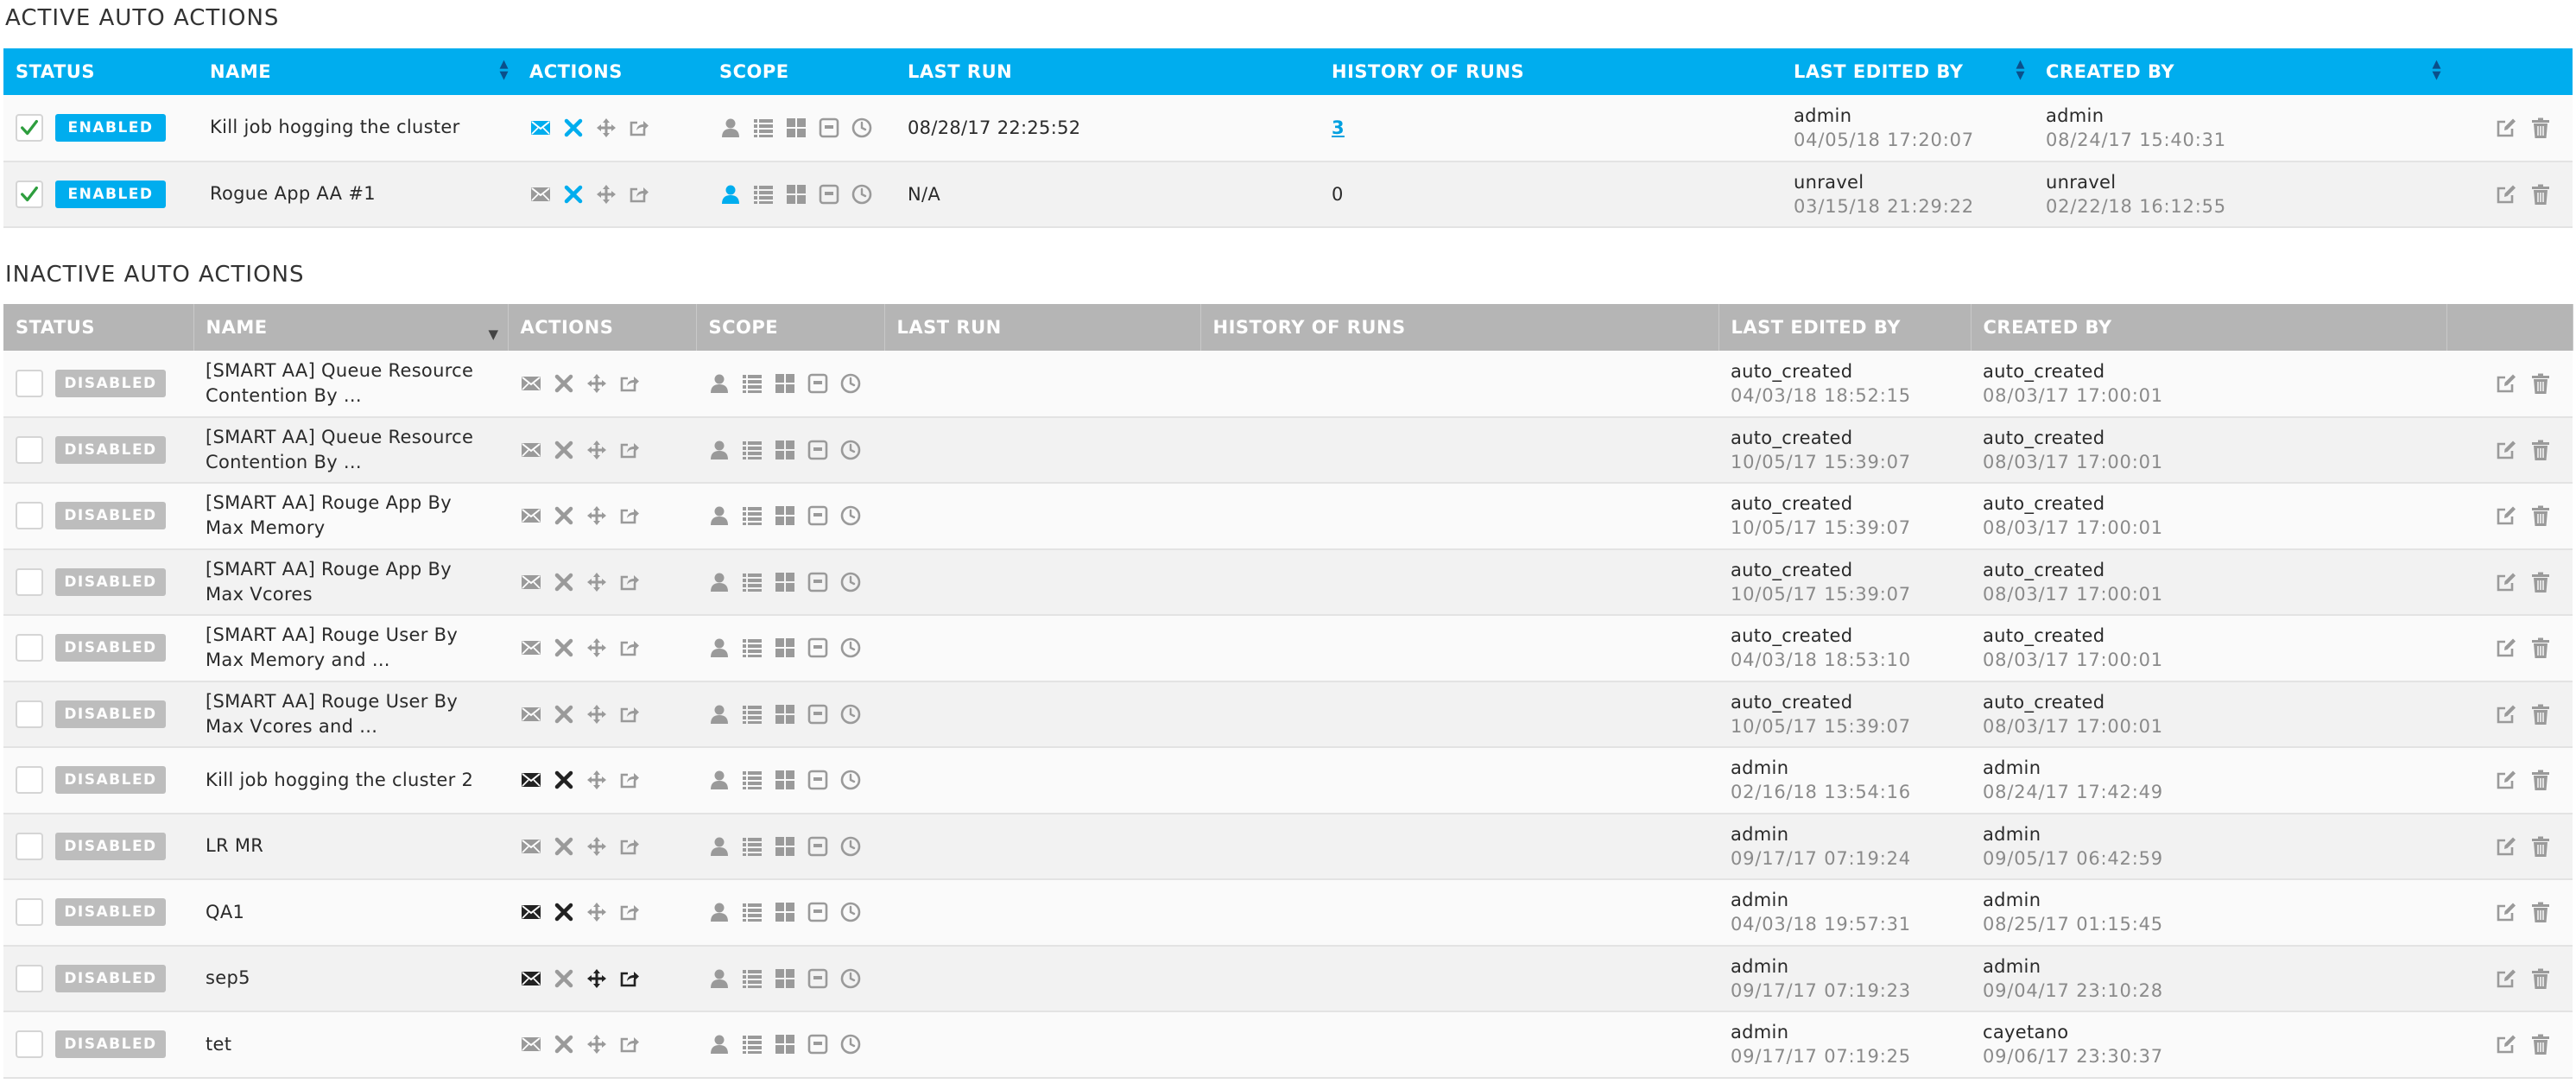  I want to click on inactive-section-title: INACTIVE AUTO ACTIONS, so click(155, 275).